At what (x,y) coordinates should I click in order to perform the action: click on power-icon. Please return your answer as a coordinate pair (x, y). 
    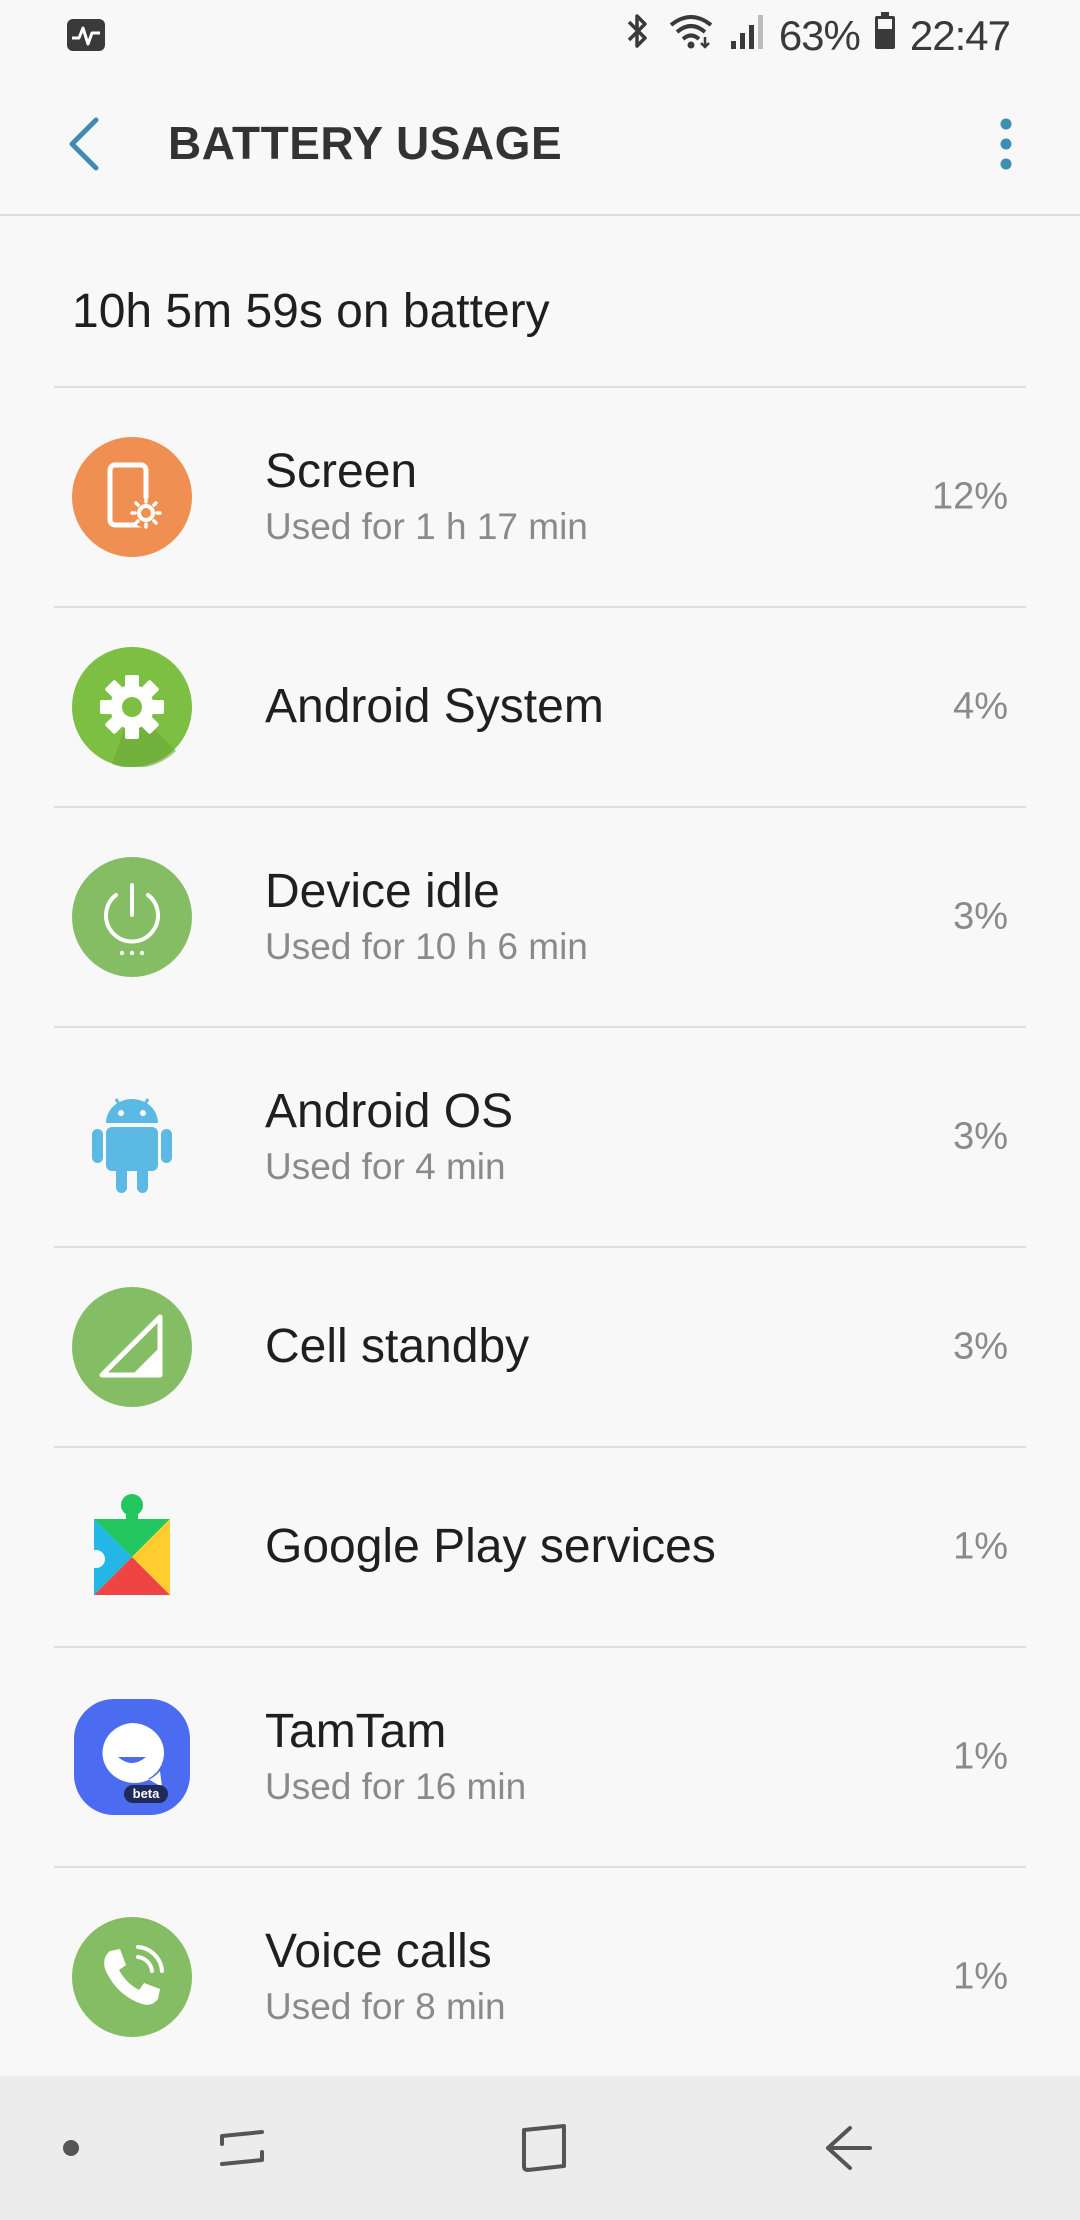
    Looking at the image, I should click on (132, 917).